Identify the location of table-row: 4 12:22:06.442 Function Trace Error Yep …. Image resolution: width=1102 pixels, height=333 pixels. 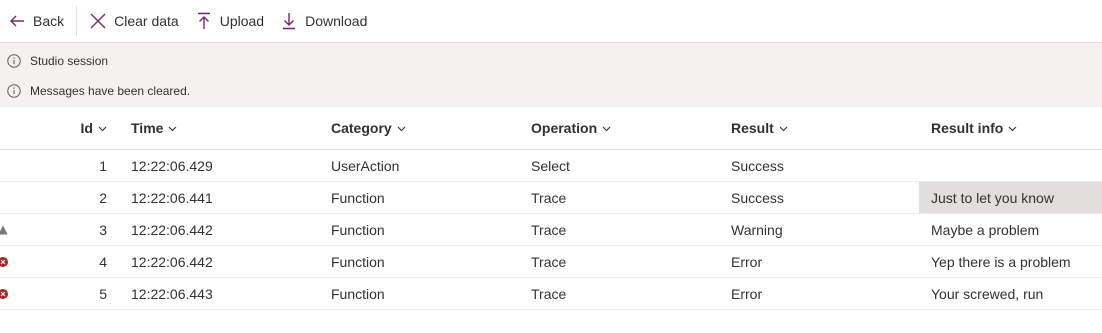
(551, 262).